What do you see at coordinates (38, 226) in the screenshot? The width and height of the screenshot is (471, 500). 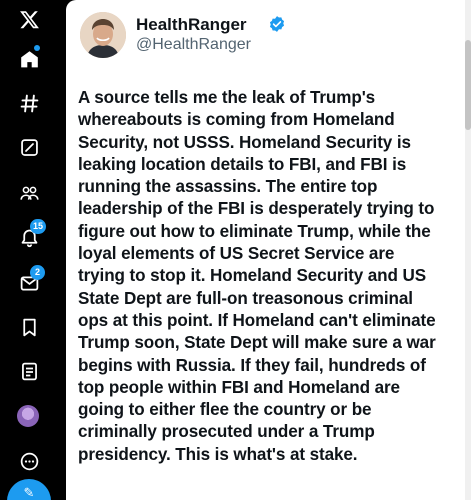 I see `notifications-badge: 15` at bounding box center [38, 226].